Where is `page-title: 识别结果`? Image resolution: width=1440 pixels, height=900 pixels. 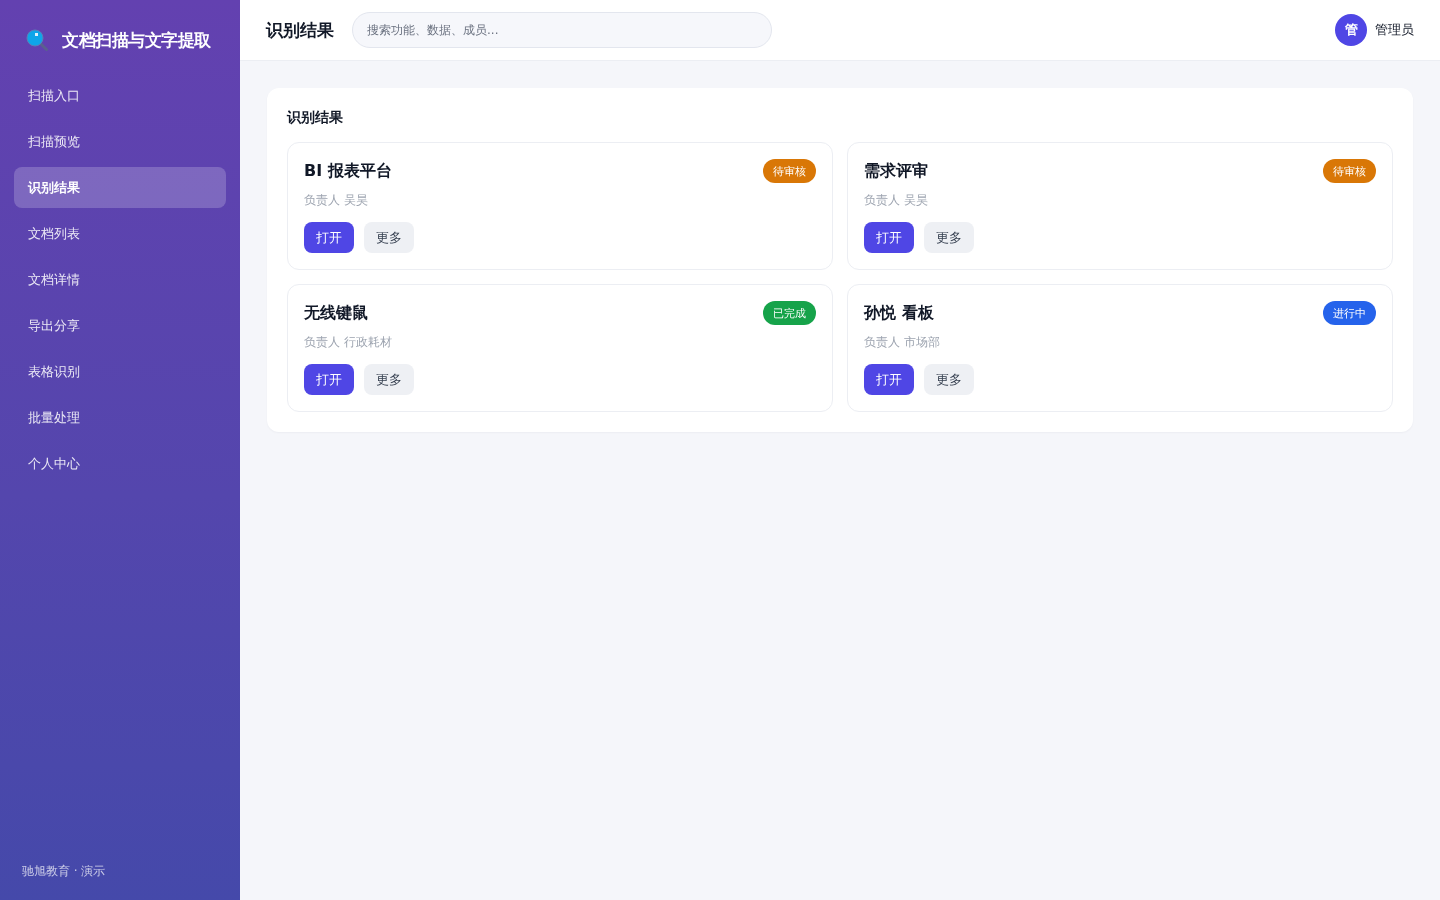 page-title: 识别结果 is located at coordinates (300, 30).